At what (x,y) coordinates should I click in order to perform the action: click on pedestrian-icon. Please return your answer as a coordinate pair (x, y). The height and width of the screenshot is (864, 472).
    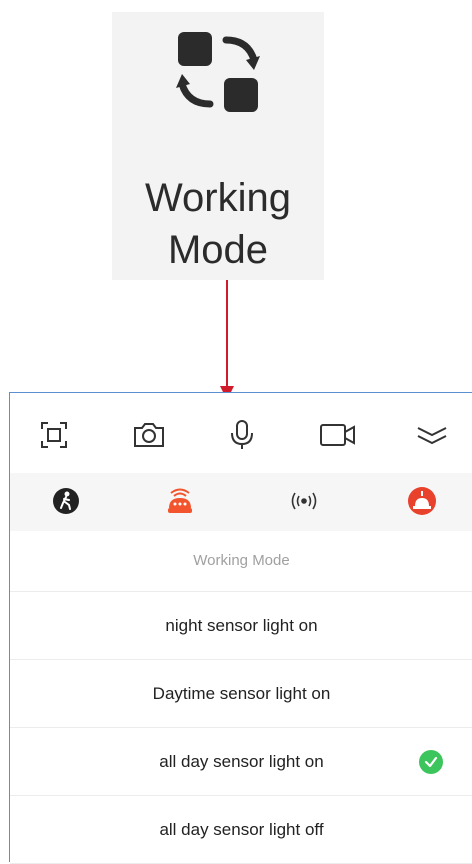
    Looking at the image, I should click on (66, 501).